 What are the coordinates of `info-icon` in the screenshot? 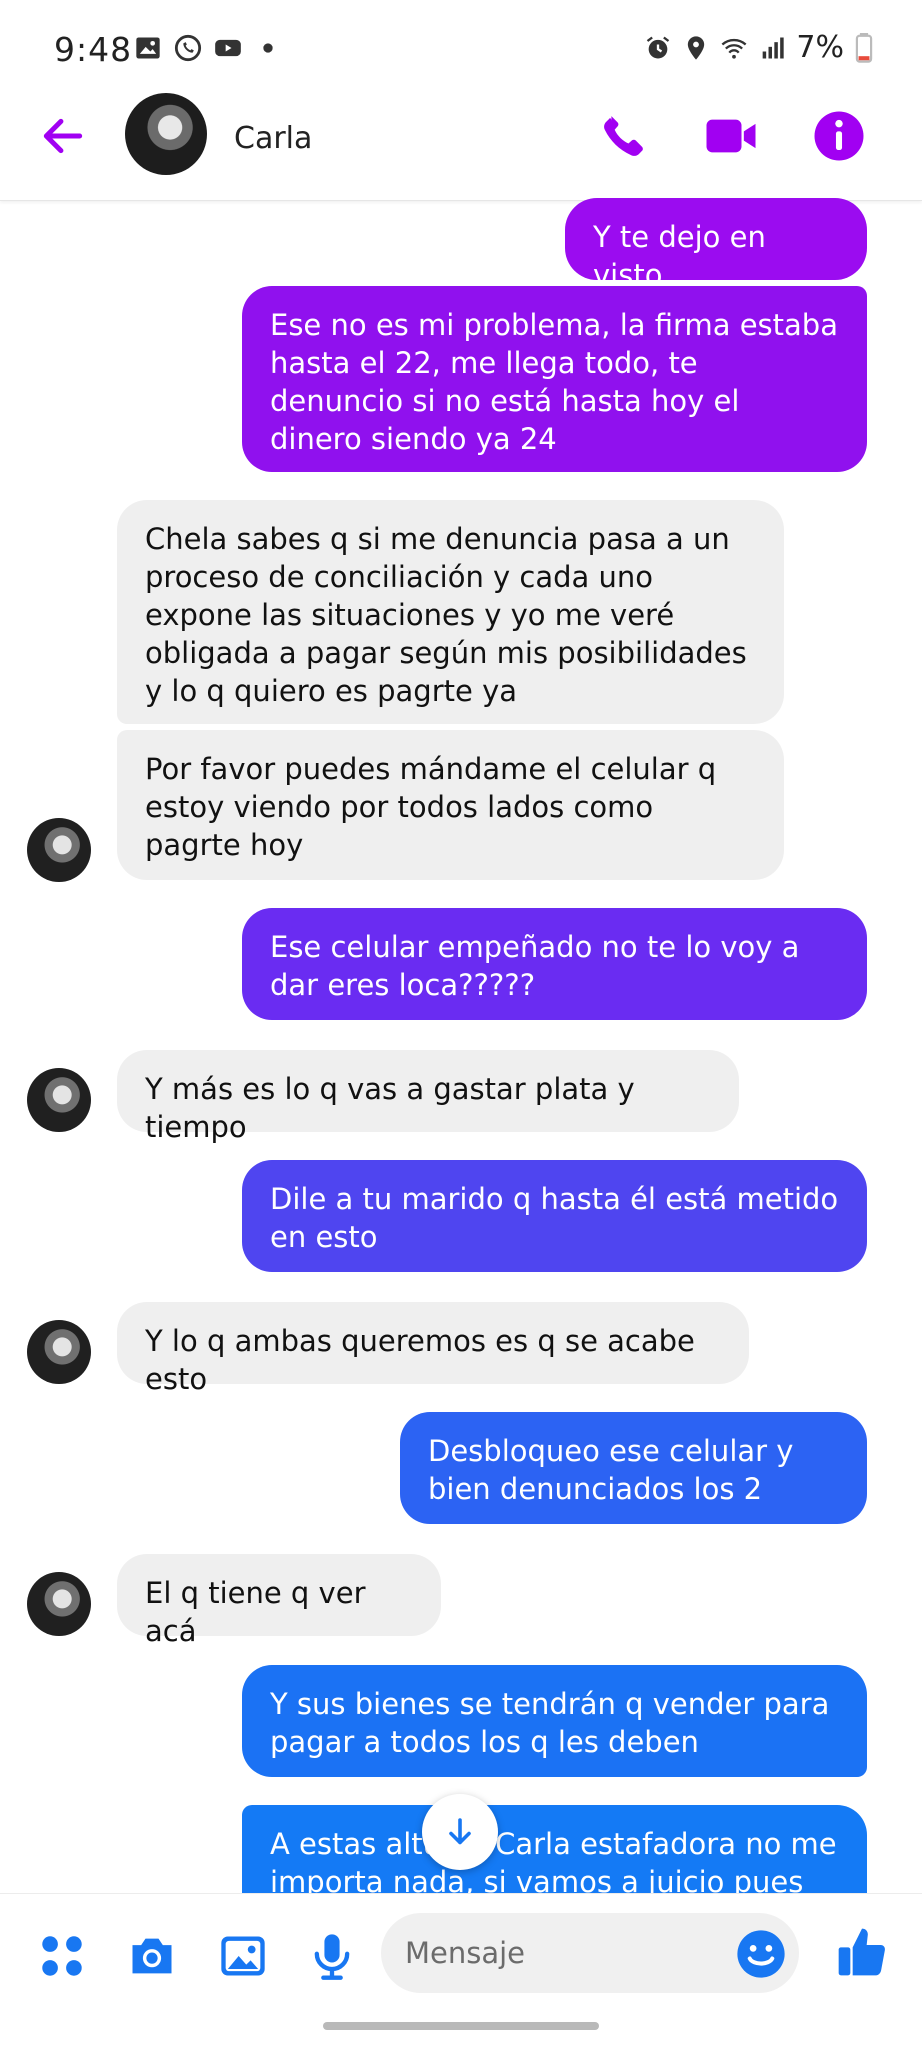 It's located at (839, 136).